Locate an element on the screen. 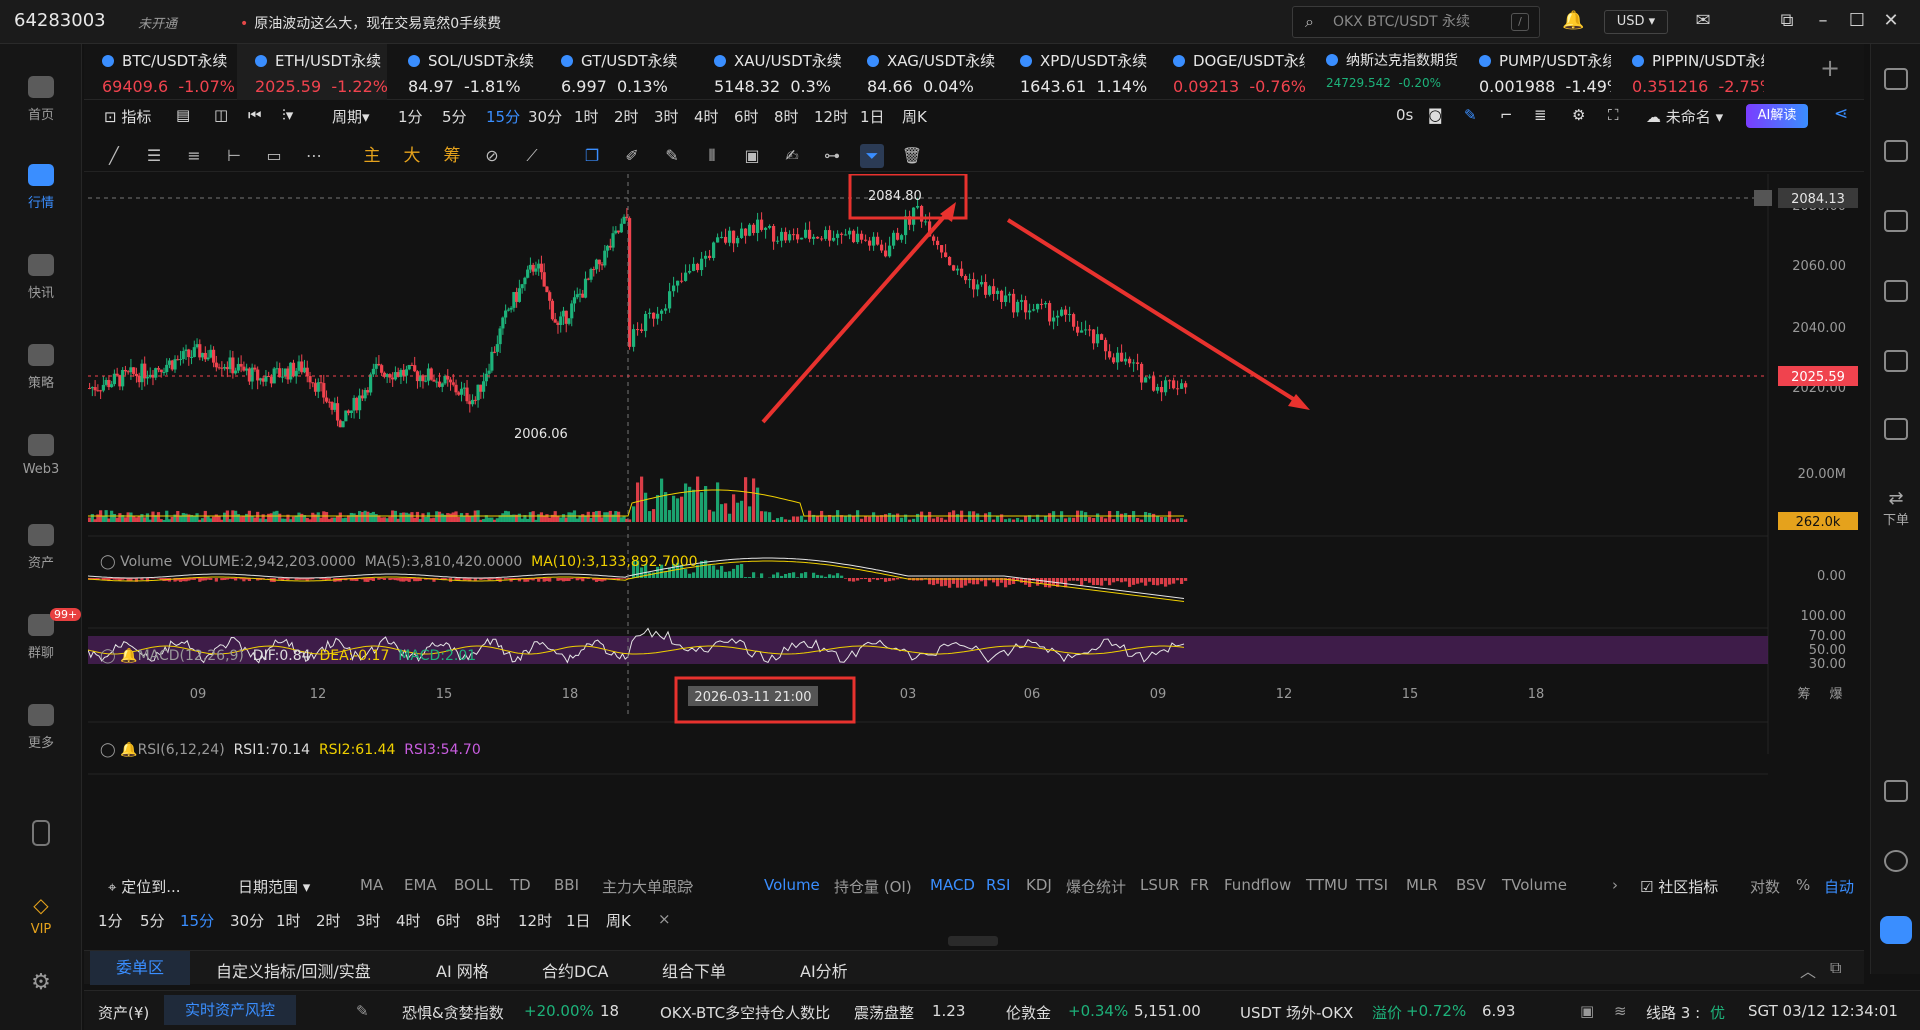  list-icon is located at coordinates (1896, 79).